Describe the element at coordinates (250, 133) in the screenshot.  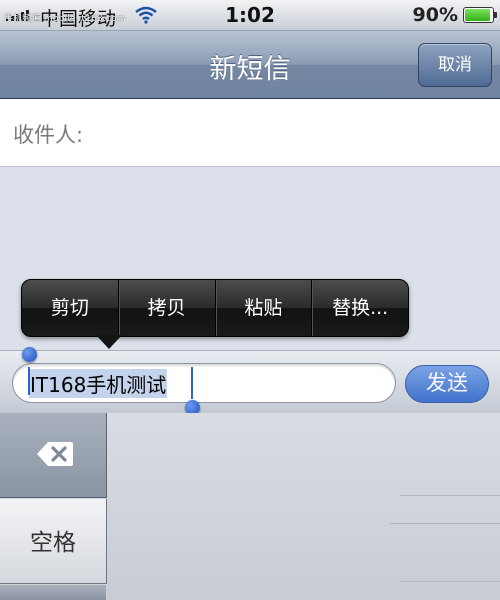
I see `recipient-field: 收件人:` at that location.